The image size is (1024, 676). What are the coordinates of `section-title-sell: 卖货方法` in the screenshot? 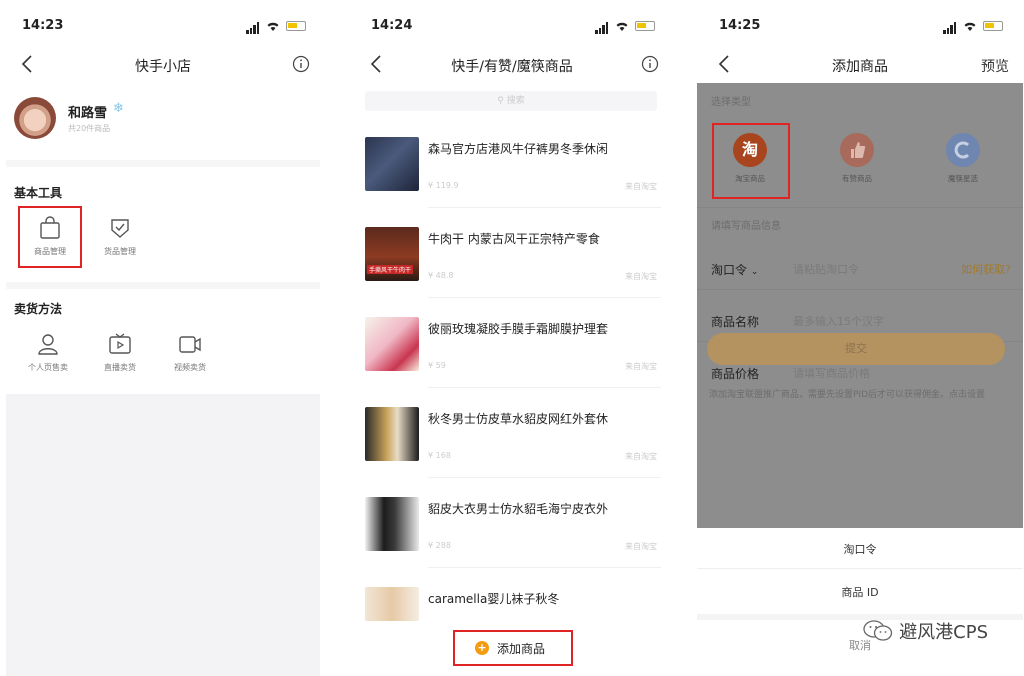 It's located at (38, 309).